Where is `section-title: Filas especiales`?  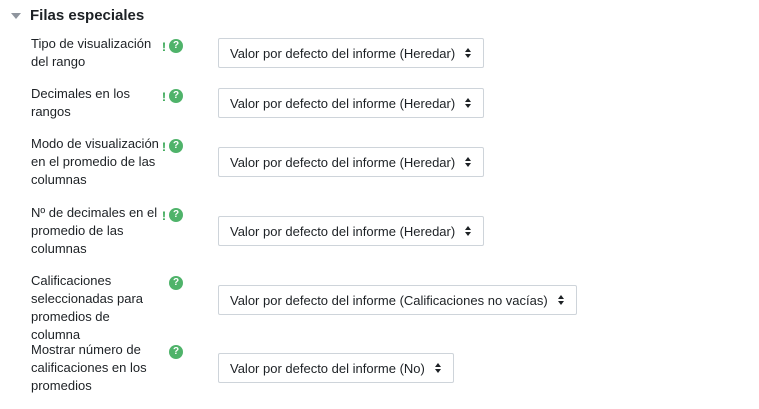 section-title: Filas especiales is located at coordinates (87, 15).